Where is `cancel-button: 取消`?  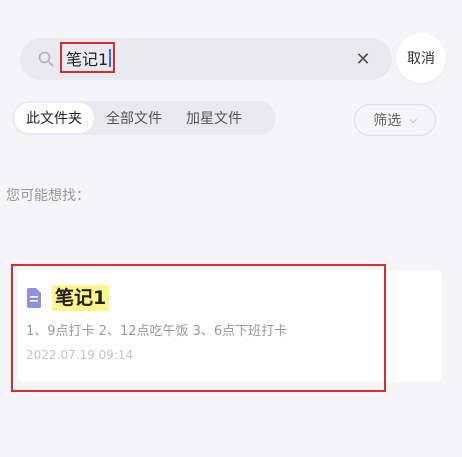
cancel-button: 取消 is located at coordinates (421, 58).